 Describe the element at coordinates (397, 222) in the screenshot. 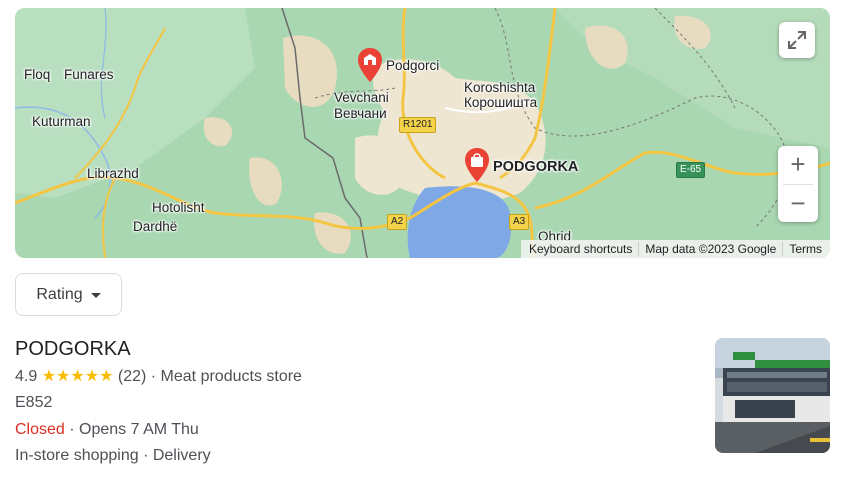

I see `road-shield-a2: A2` at that location.